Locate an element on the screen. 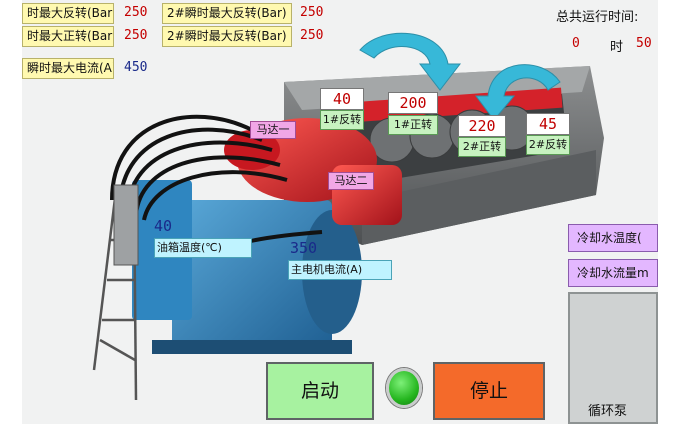  motor2-forward-label: 2#瞬时最大反转(Bar) is located at coordinates (227, 36).